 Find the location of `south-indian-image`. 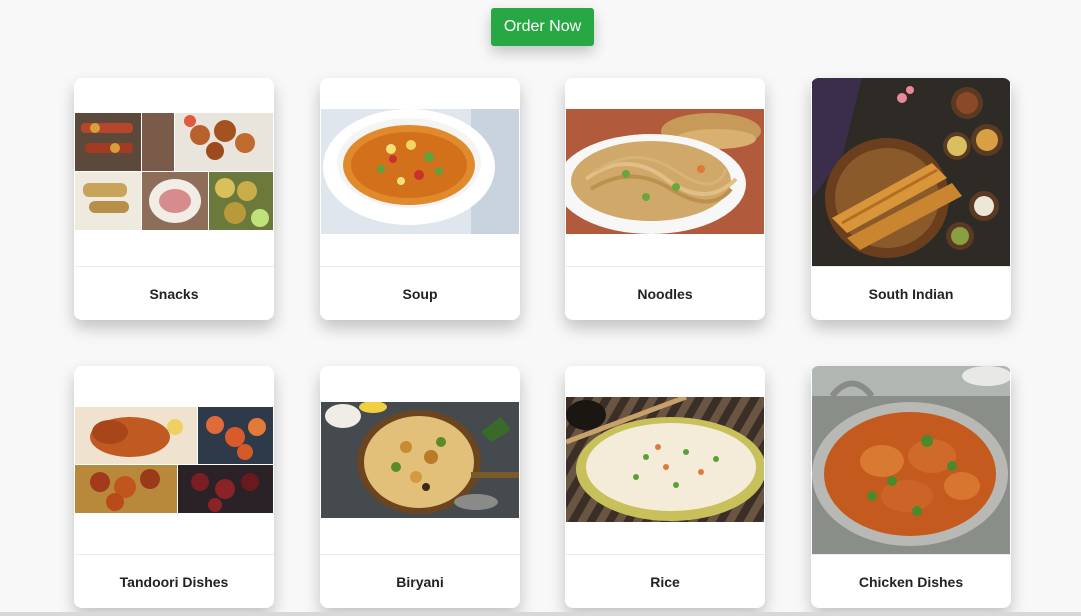

south-indian-image is located at coordinates (911, 172).